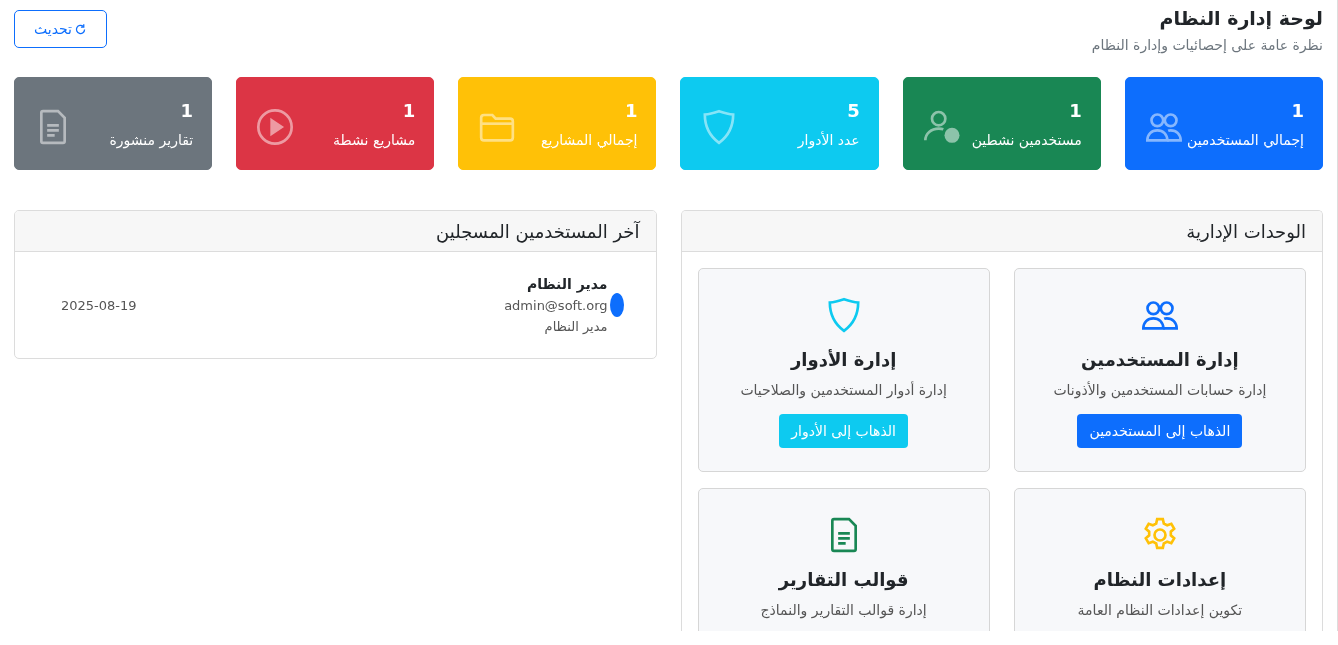 The height and width of the screenshot is (645, 1338). I want to click on module-description: إدارة أدوار المستخدمين والصلاحيات, so click(843, 390).